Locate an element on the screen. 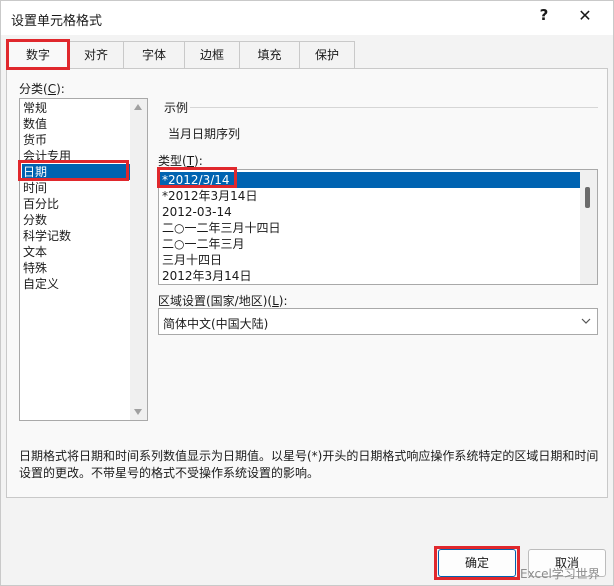 Image resolution: width=614 pixels, height=586 pixels. category-item-time: 时间 is located at coordinates (76, 188).